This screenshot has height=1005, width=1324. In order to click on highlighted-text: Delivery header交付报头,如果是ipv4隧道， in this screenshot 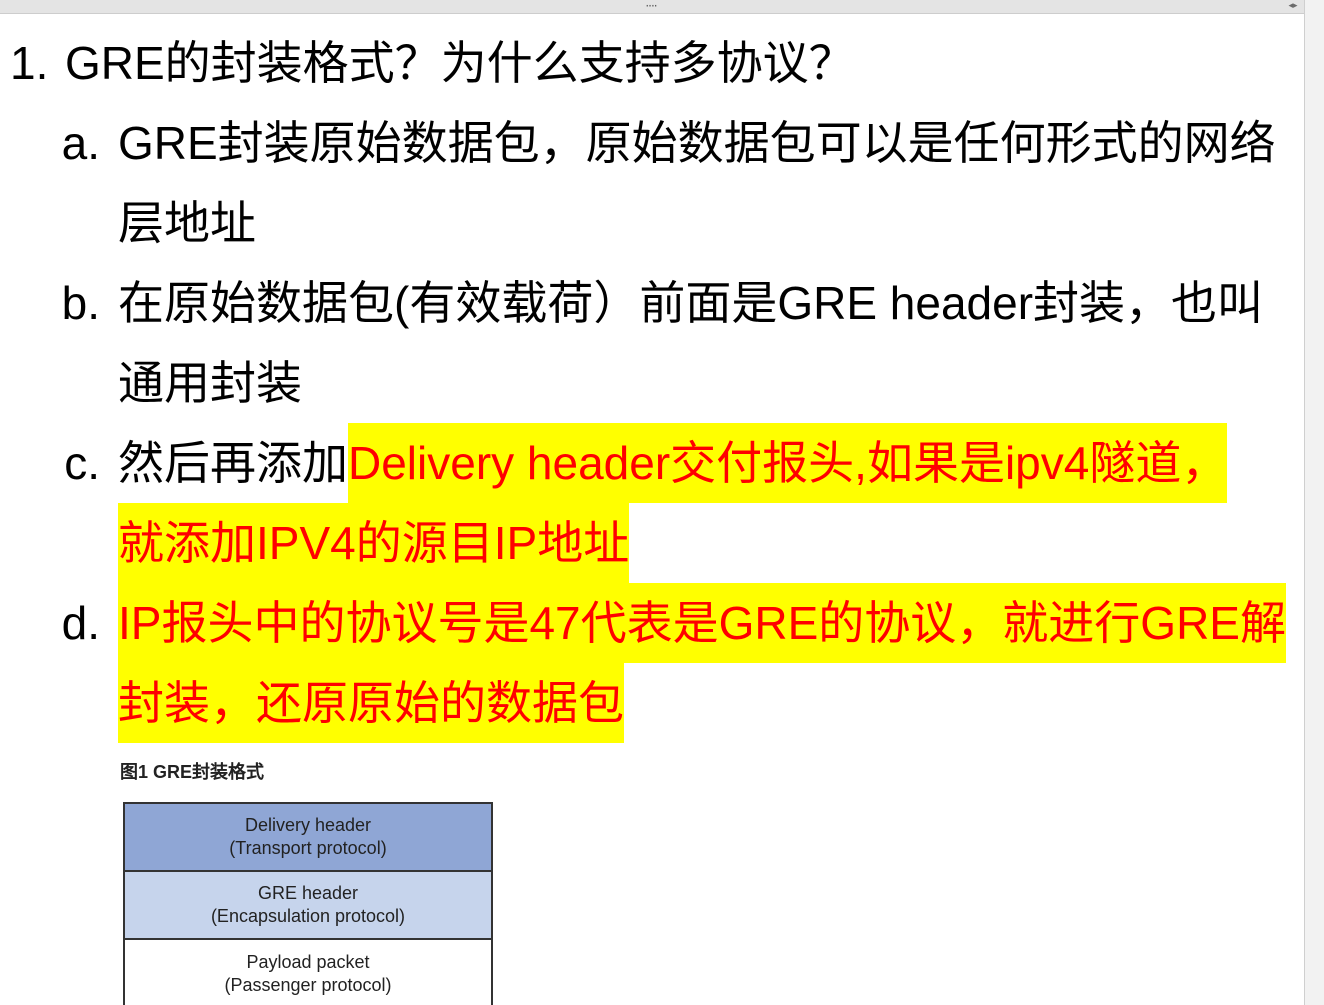, I will do `click(788, 463)`.